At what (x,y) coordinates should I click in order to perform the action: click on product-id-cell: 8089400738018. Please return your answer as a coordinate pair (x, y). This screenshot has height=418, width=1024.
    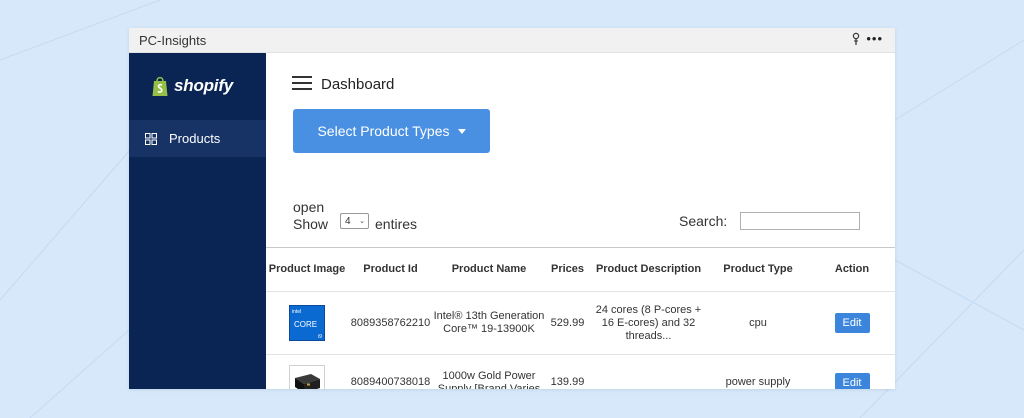
    Looking at the image, I should click on (390, 371).